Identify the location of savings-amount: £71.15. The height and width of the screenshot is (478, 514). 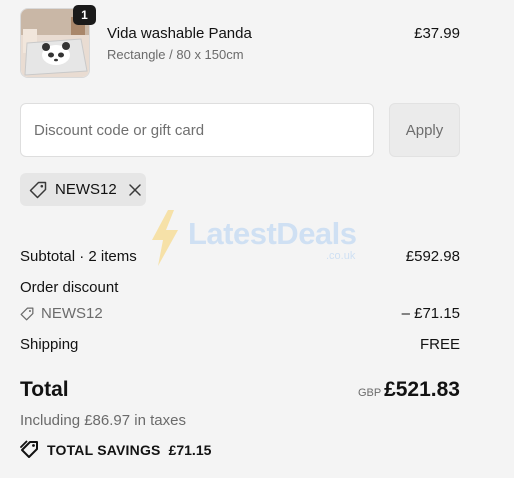
(190, 449).